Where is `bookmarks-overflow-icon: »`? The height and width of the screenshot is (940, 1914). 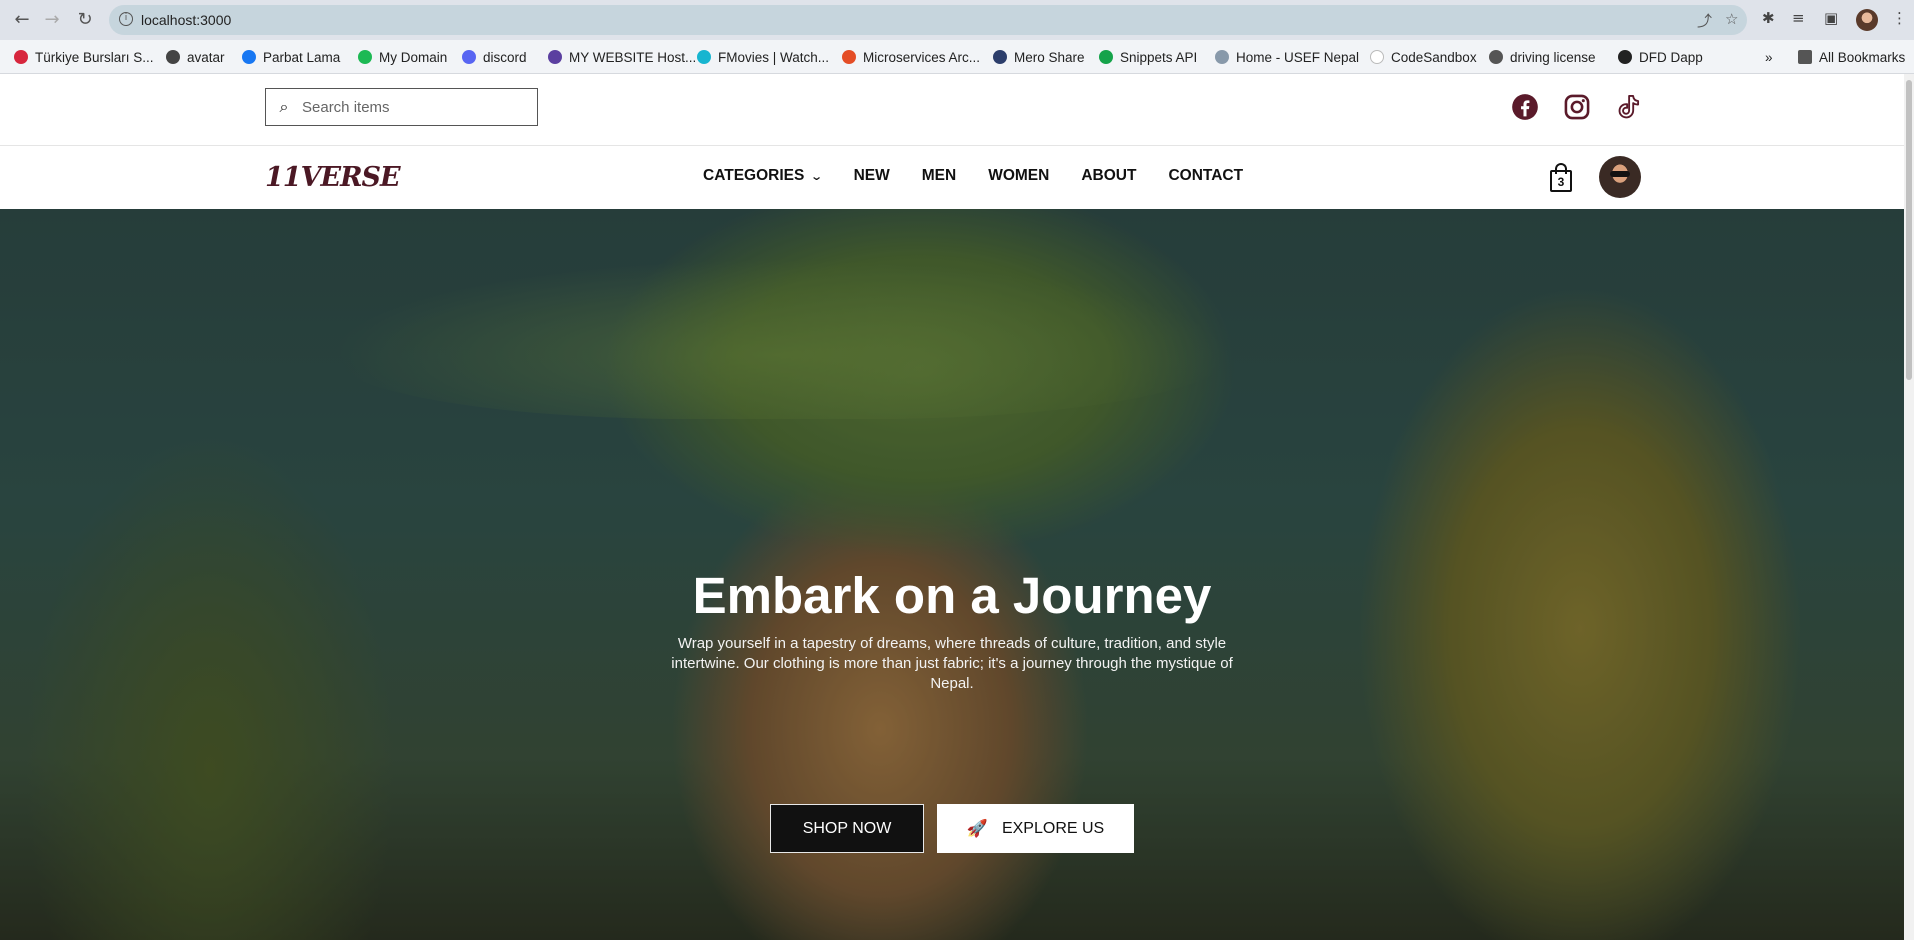 bookmarks-overflow-icon: » is located at coordinates (1769, 57).